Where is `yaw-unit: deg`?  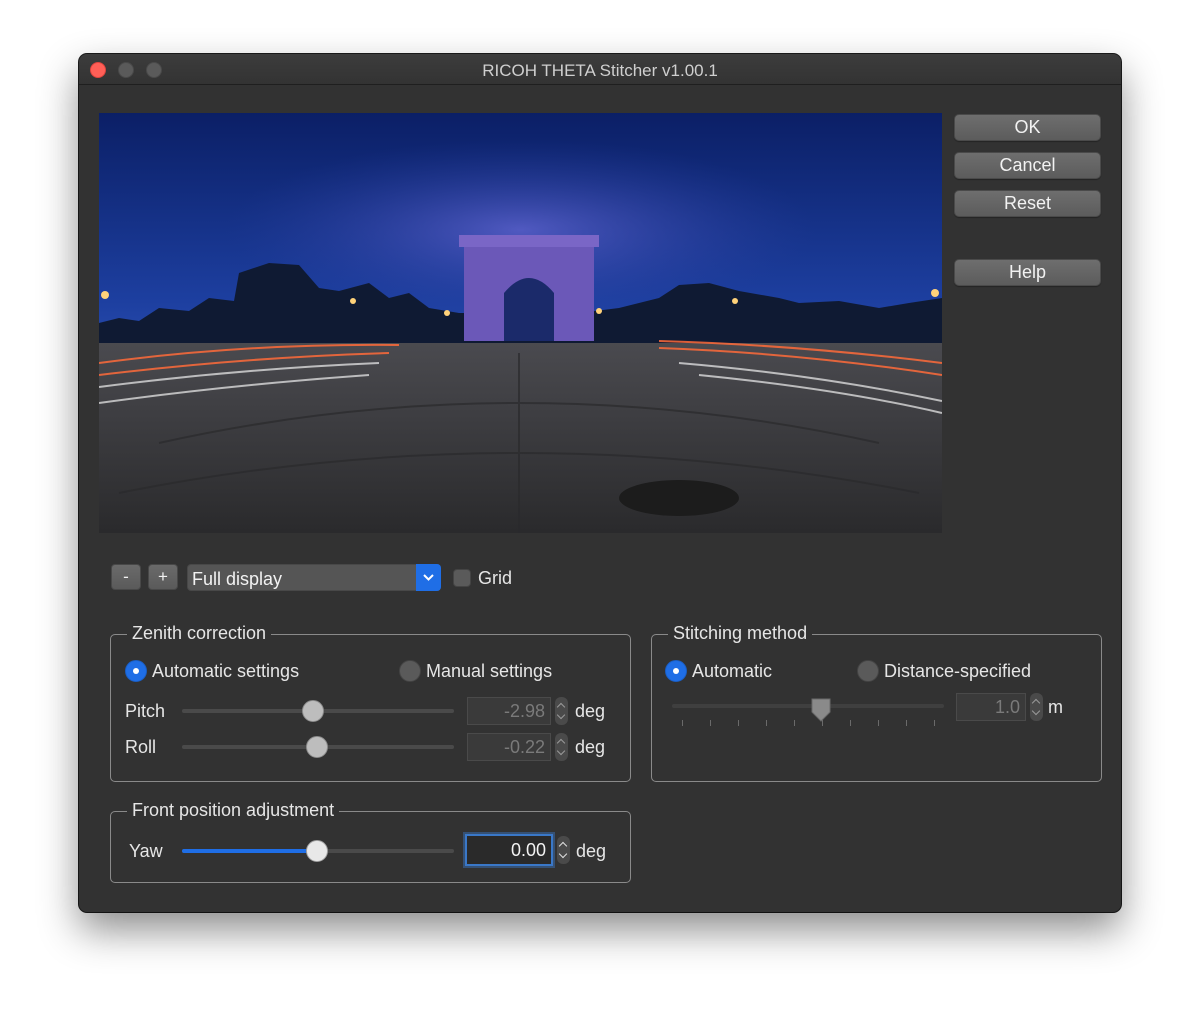 yaw-unit: deg is located at coordinates (591, 851).